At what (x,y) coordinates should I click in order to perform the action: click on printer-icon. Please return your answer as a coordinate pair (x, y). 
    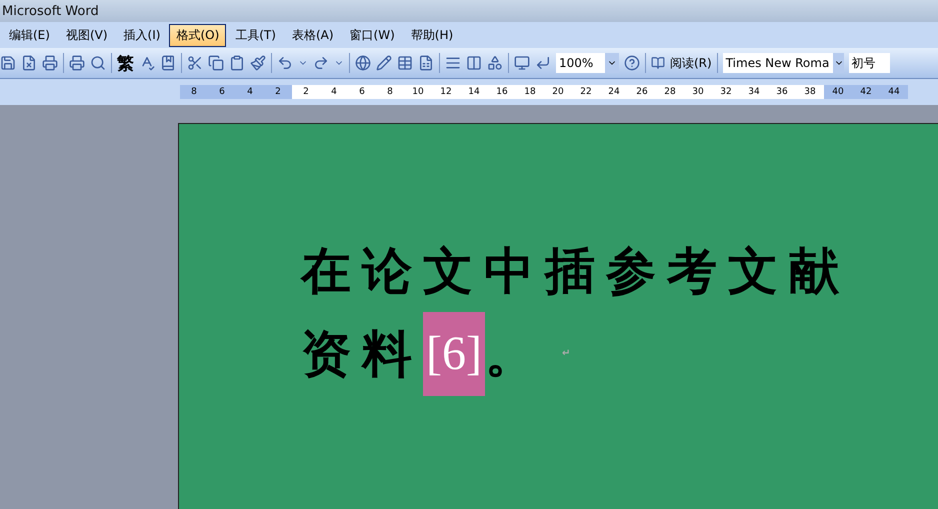
    Looking at the image, I should click on (77, 63).